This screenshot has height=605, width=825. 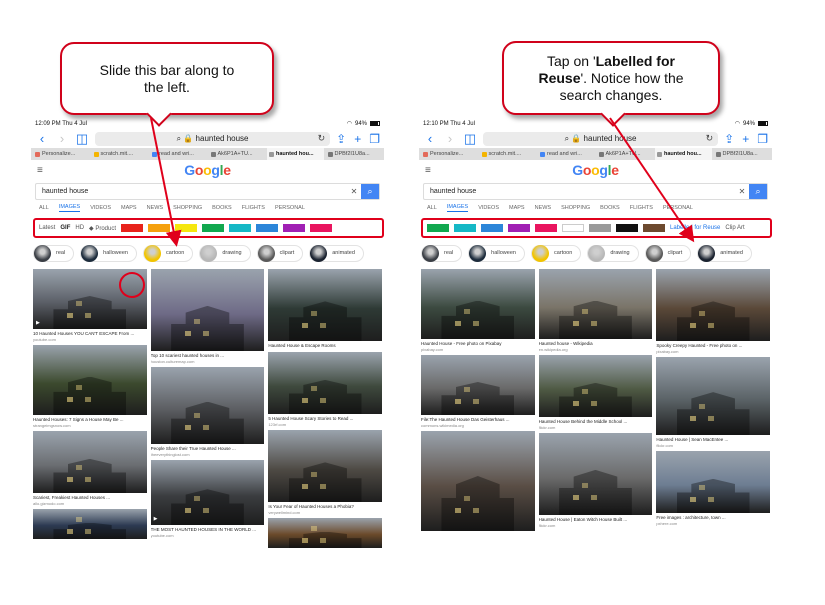 What do you see at coordinates (168, 253) in the screenshot?
I see `suggestion-chip: cartoon` at bounding box center [168, 253].